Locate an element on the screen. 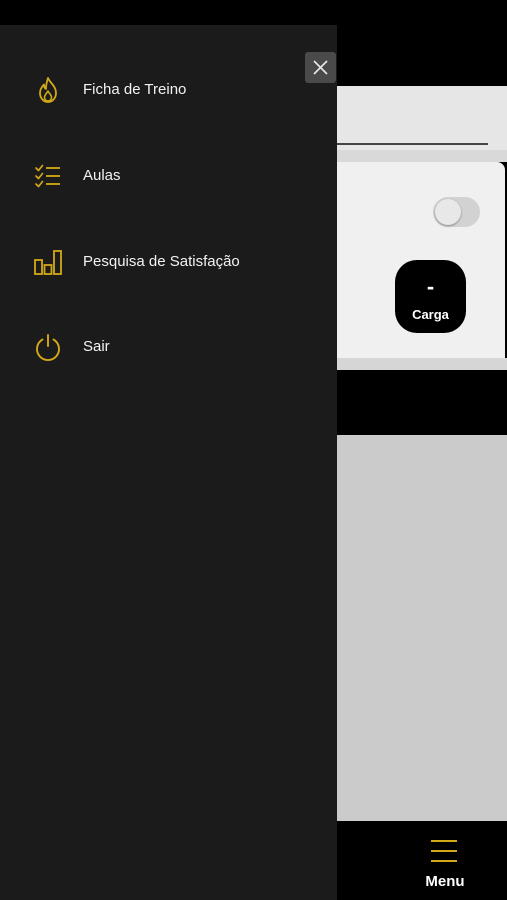 The image size is (507, 900). menu-item-sair: Sair is located at coordinates (168, 346).